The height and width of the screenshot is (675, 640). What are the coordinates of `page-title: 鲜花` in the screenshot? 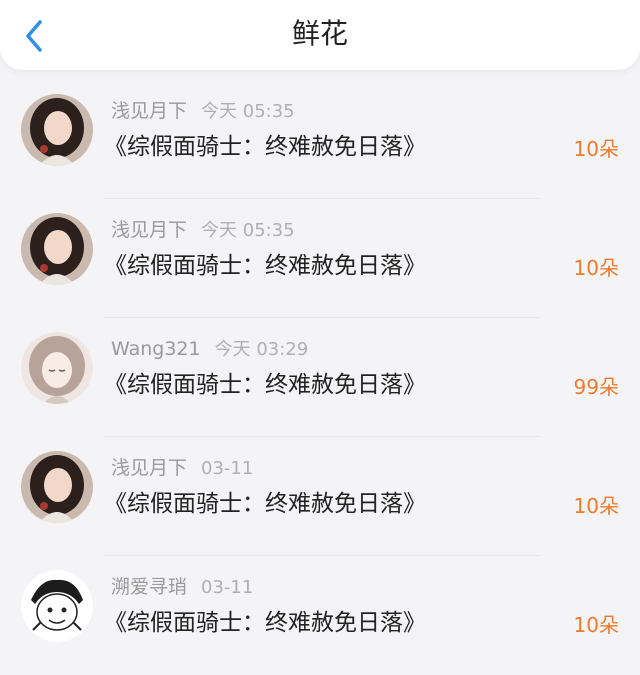 It's located at (319, 33).